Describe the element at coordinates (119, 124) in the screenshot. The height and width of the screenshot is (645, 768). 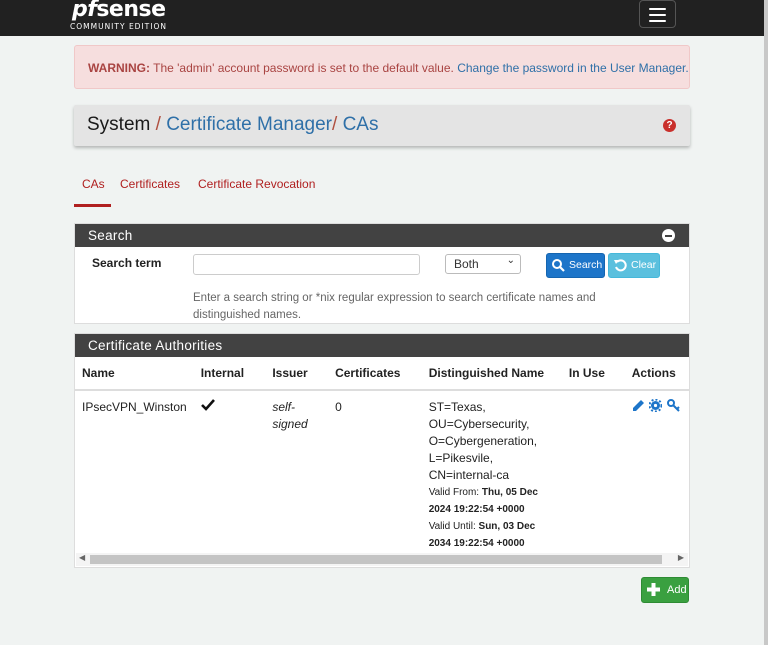
I see `breadcrumb-system: System` at that location.